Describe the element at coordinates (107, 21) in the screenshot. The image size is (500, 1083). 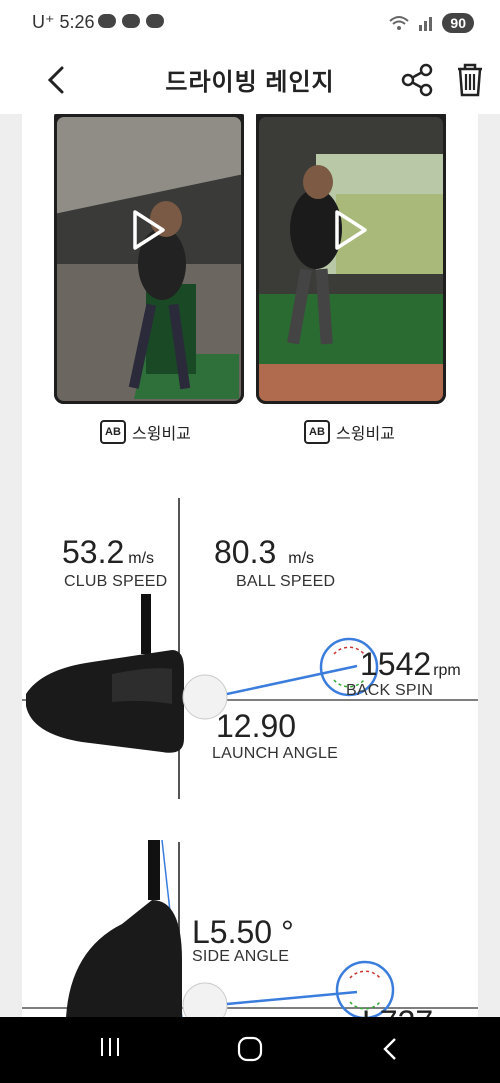
I see `talk-icon` at that location.